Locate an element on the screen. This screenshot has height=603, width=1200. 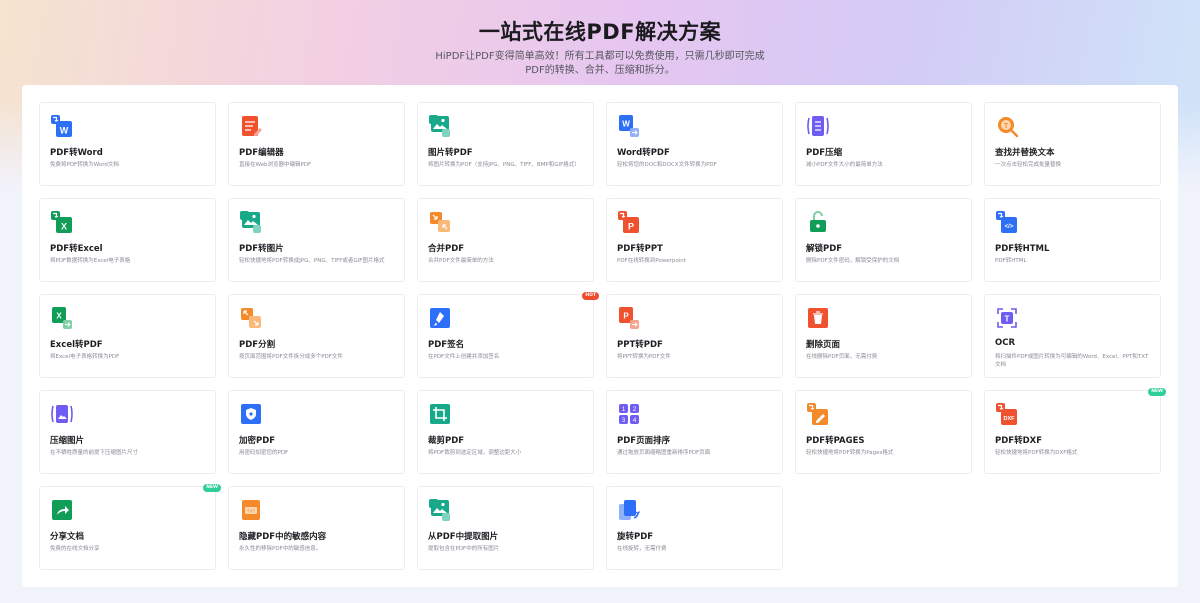
tool-card-pdf-to-excel: X PDF转Excel 将PDF数据转换为Excel电子表格 is located at coordinates (127, 240).